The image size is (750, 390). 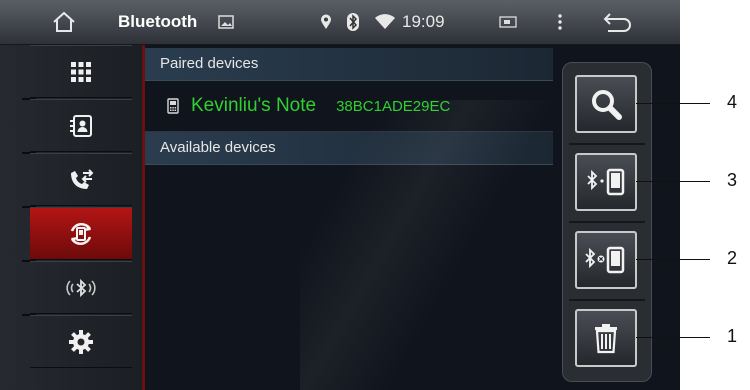 What do you see at coordinates (607, 222) in the screenshot?
I see `action-panel` at bounding box center [607, 222].